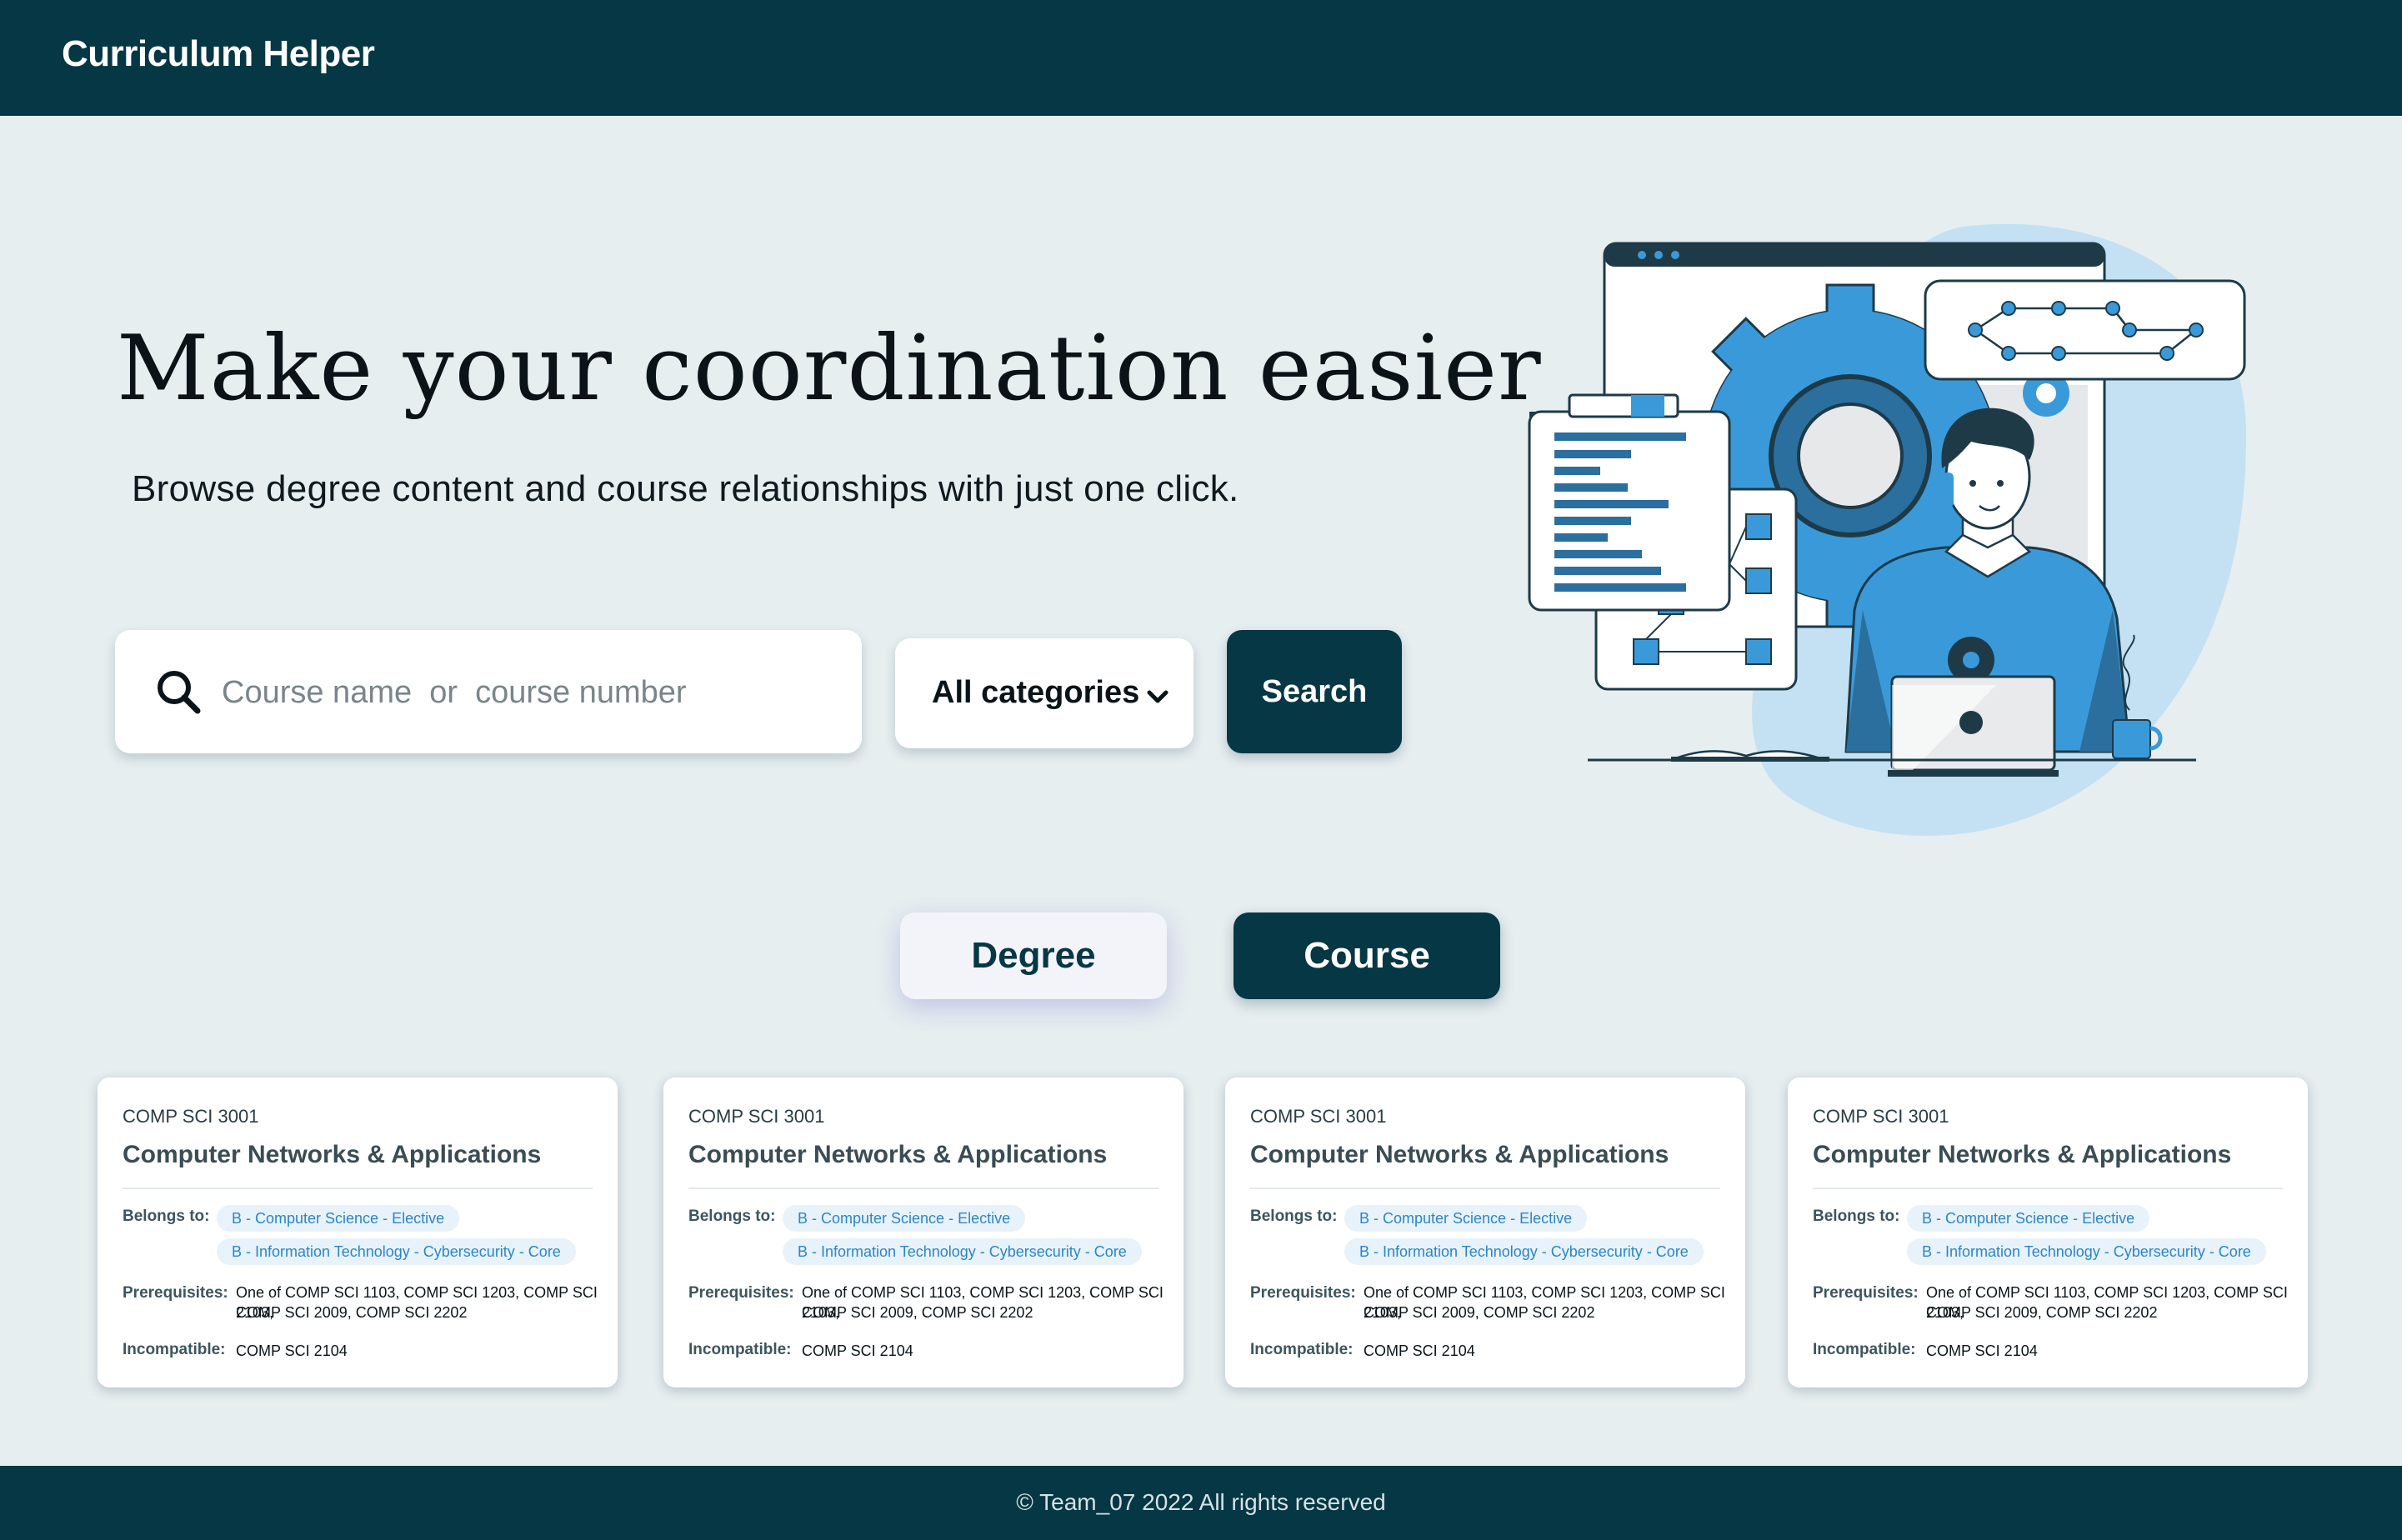  What do you see at coordinates (1887, 529) in the screenshot?
I see `hero-illustration` at bounding box center [1887, 529].